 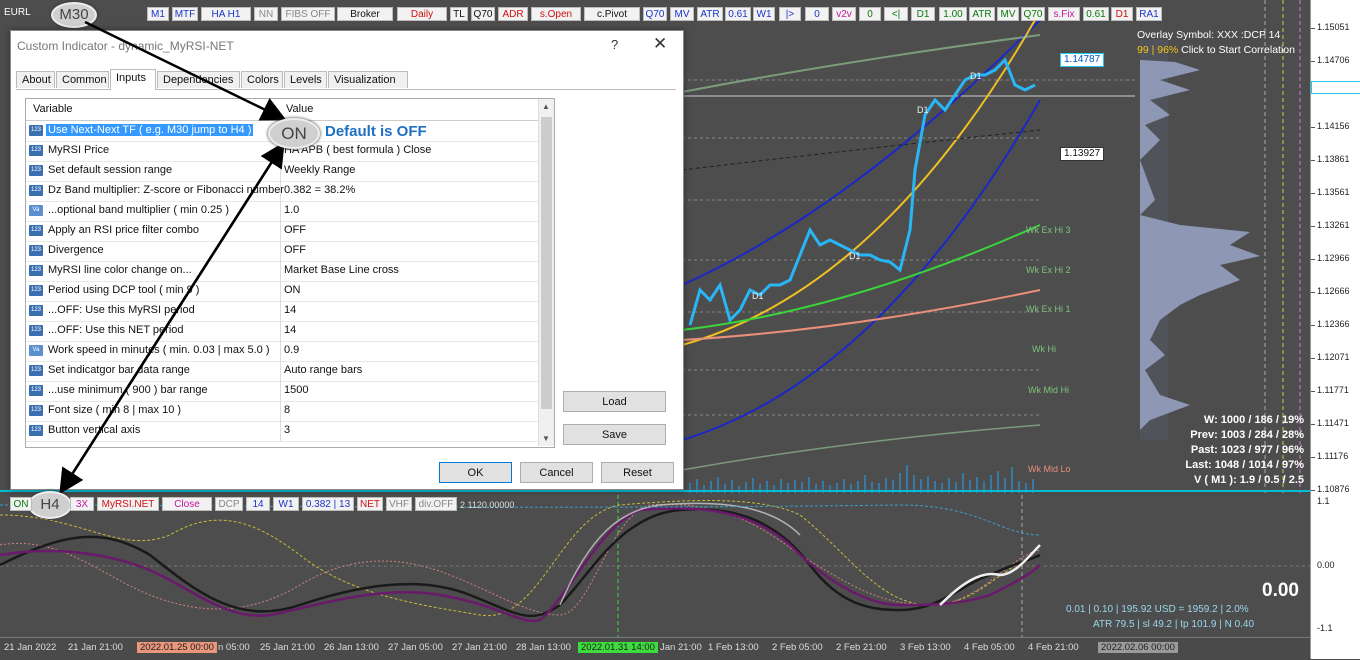 What do you see at coordinates (1333, 291) in the screenshot?
I see `price-tick-label: 1.12666` at bounding box center [1333, 291].